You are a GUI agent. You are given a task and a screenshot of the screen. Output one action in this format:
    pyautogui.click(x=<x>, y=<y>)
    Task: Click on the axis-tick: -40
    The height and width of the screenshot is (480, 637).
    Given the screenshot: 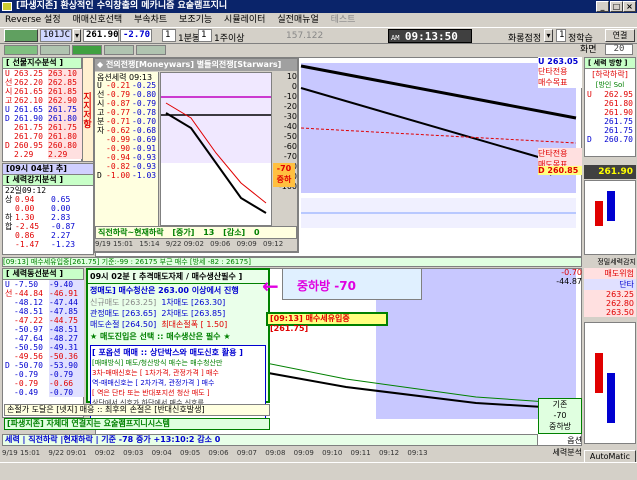 What is the action you would take?
    pyautogui.click(x=290, y=126)
    